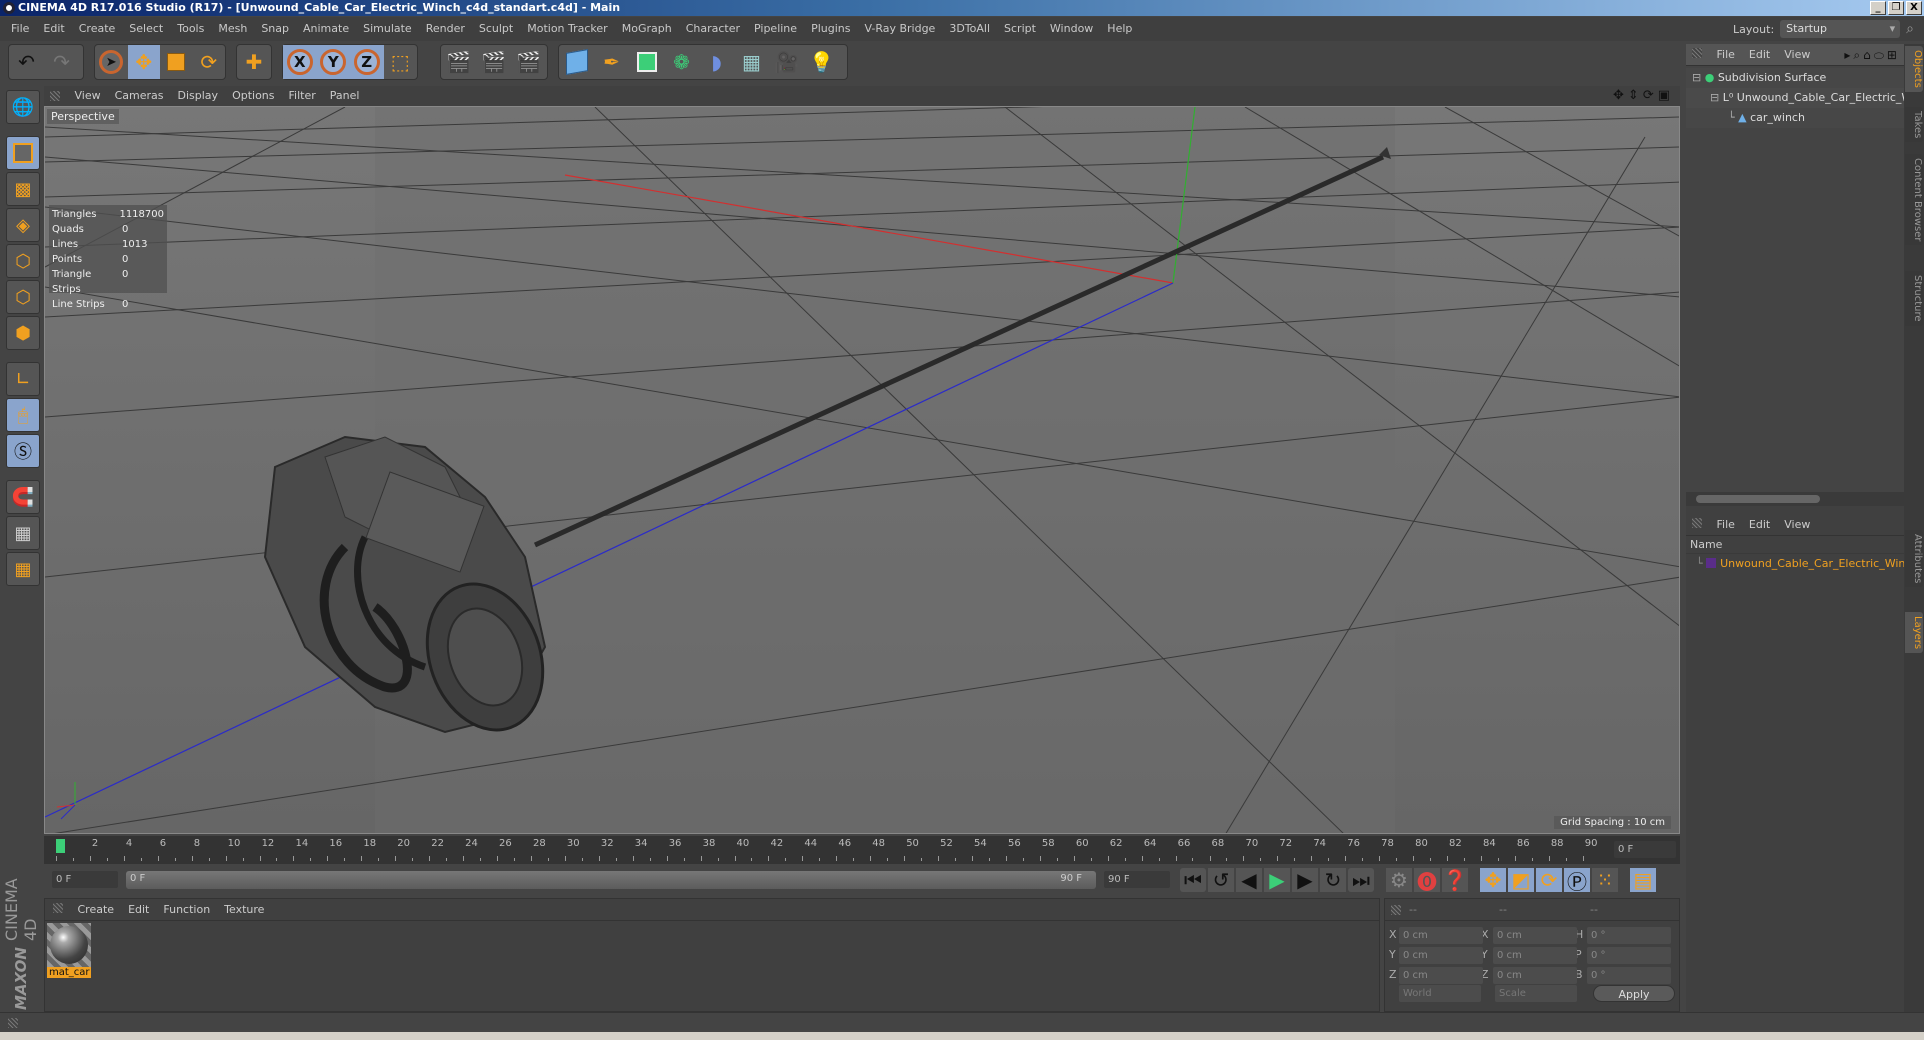 This screenshot has height=1040, width=1924. Describe the element at coordinates (1399, 880) in the screenshot. I see `motion-system-icon: ⚙` at that location.